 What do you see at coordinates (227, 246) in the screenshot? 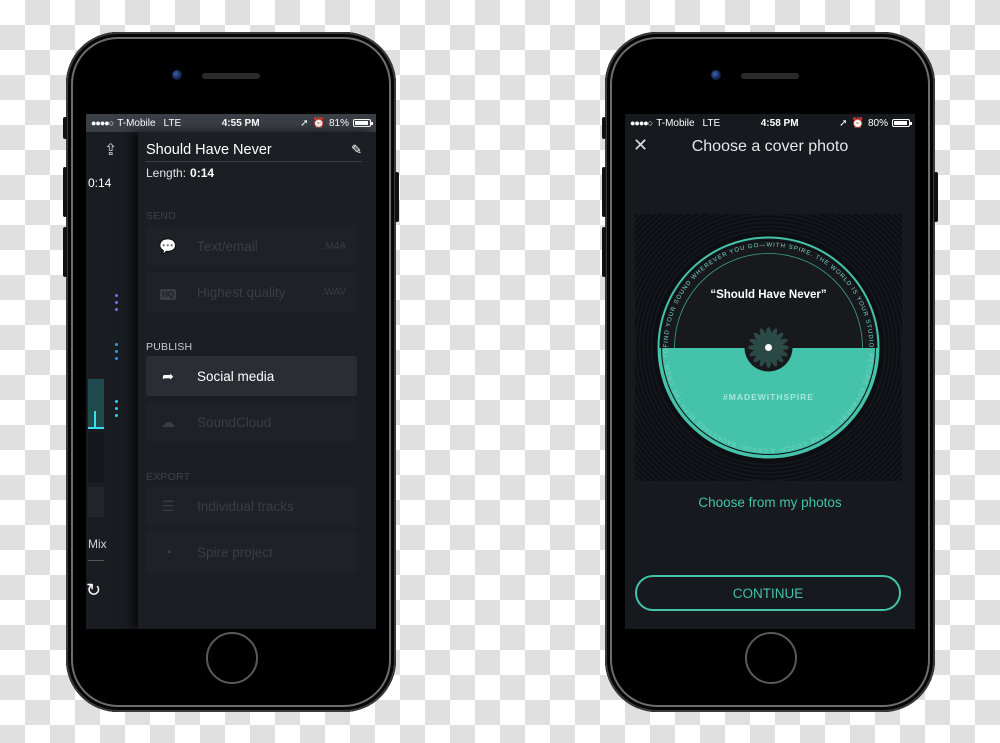
I see `option-label: Text/email` at bounding box center [227, 246].